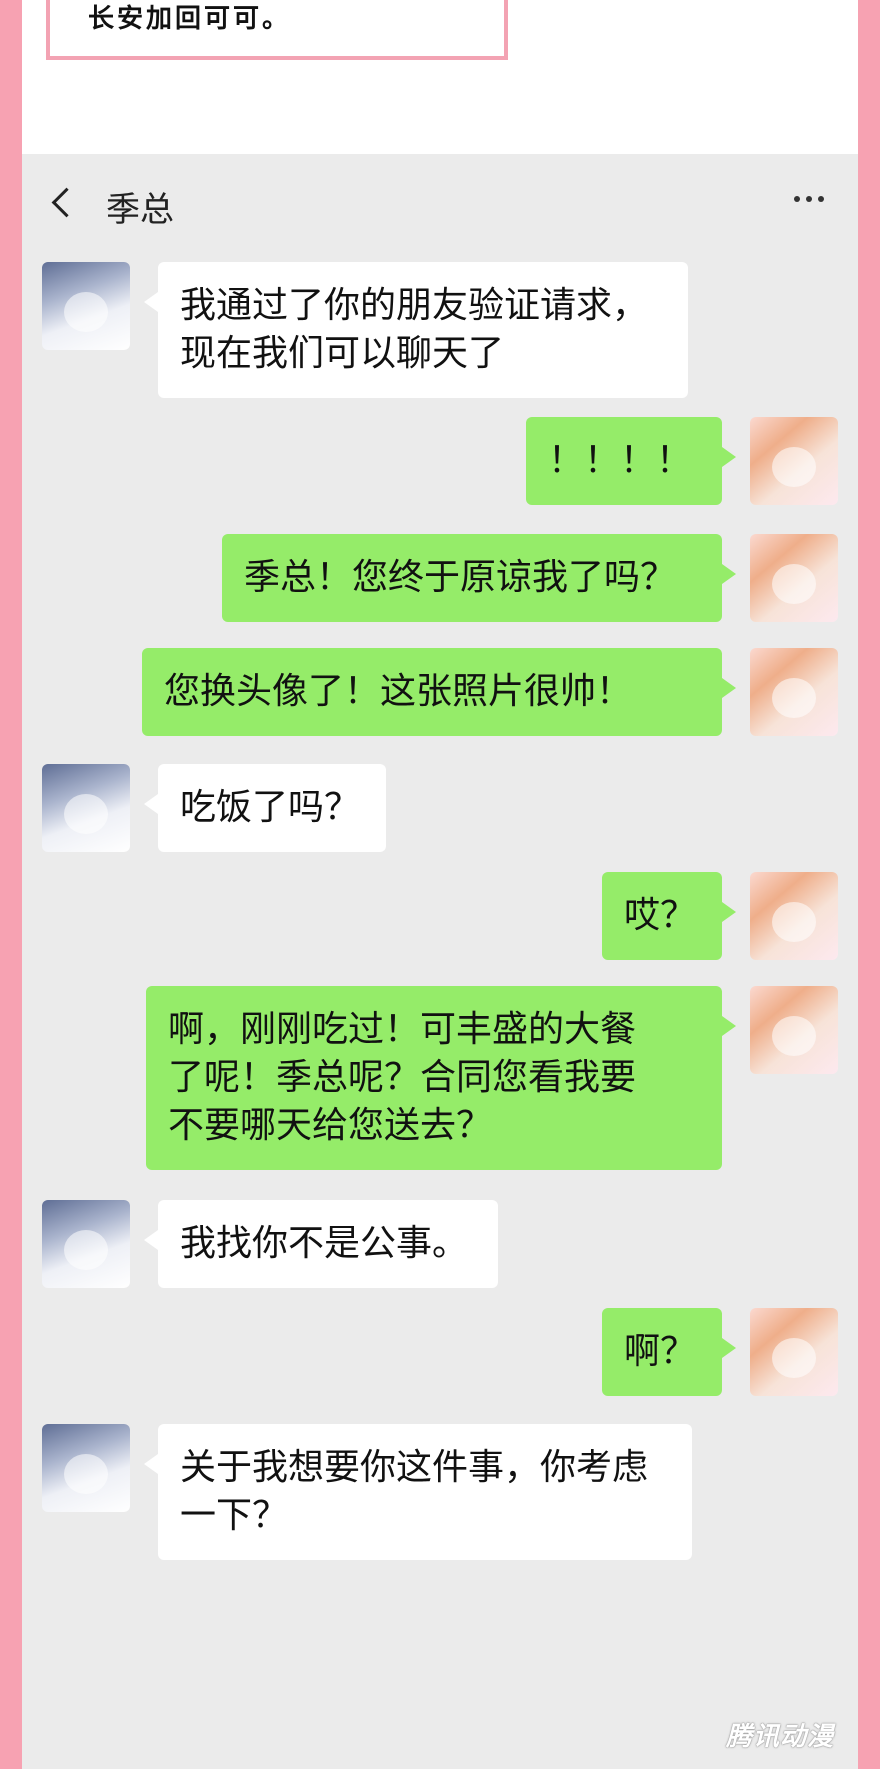 The width and height of the screenshot is (880, 1769). Describe the element at coordinates (479, 578) in the screenshot. I see `sent-message-bubble: 季总！您终于原谅我了吗？` at that location.